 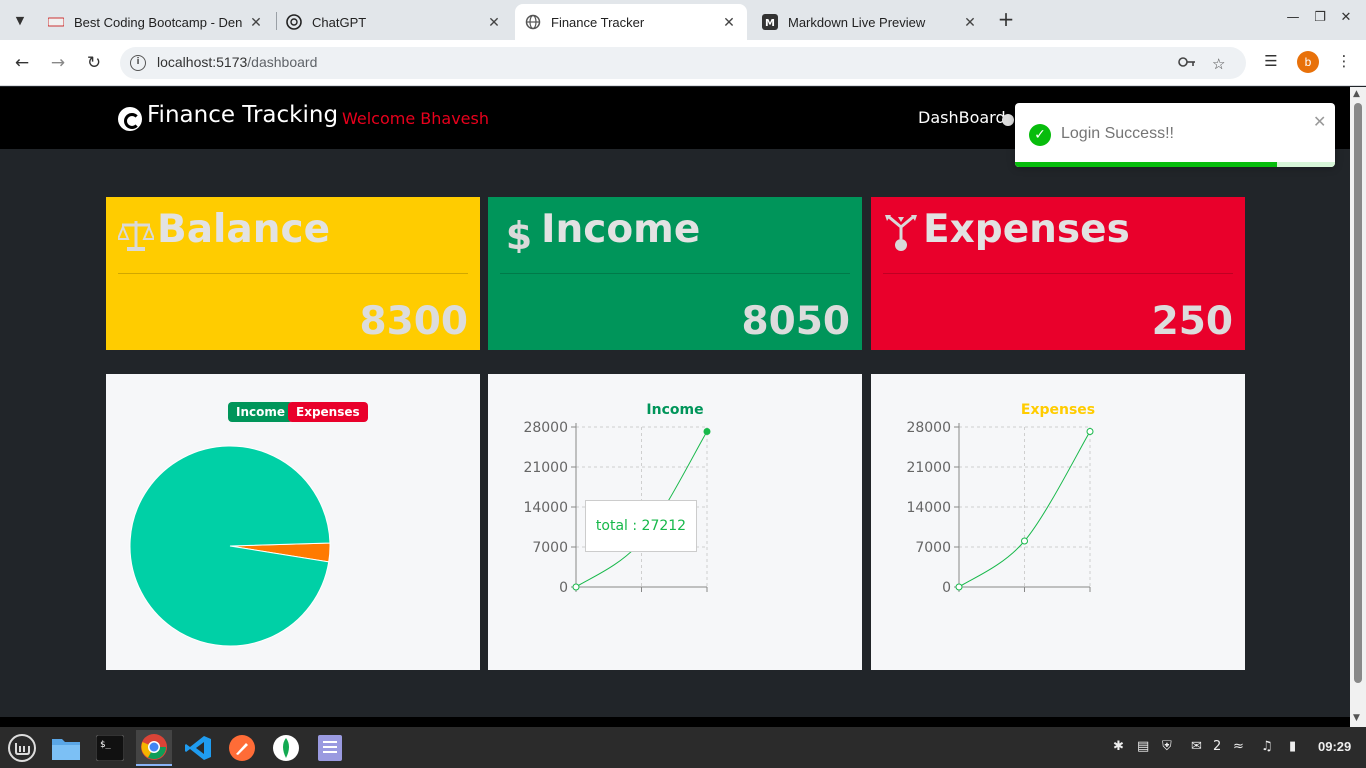 What do you see at coordinates (282, 62) in the screenshot?
I see `url-path: /dashboard` at bounding box center [282, 62].